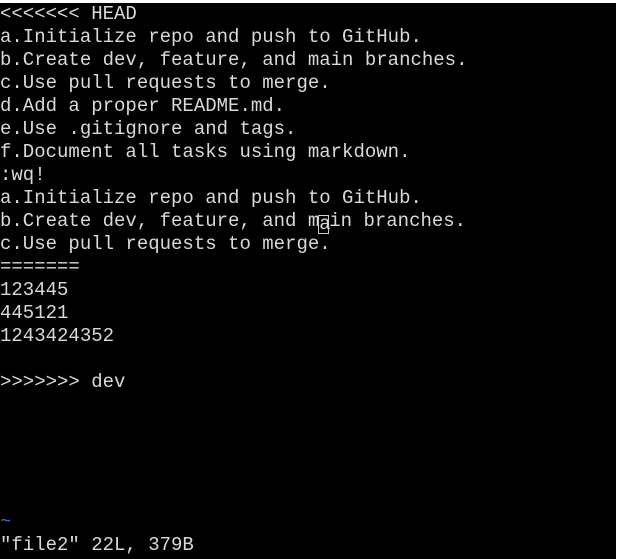 The image size is (618, 559). I want to click on status-line: "file2" 22L, 379B, so click(97, 545).